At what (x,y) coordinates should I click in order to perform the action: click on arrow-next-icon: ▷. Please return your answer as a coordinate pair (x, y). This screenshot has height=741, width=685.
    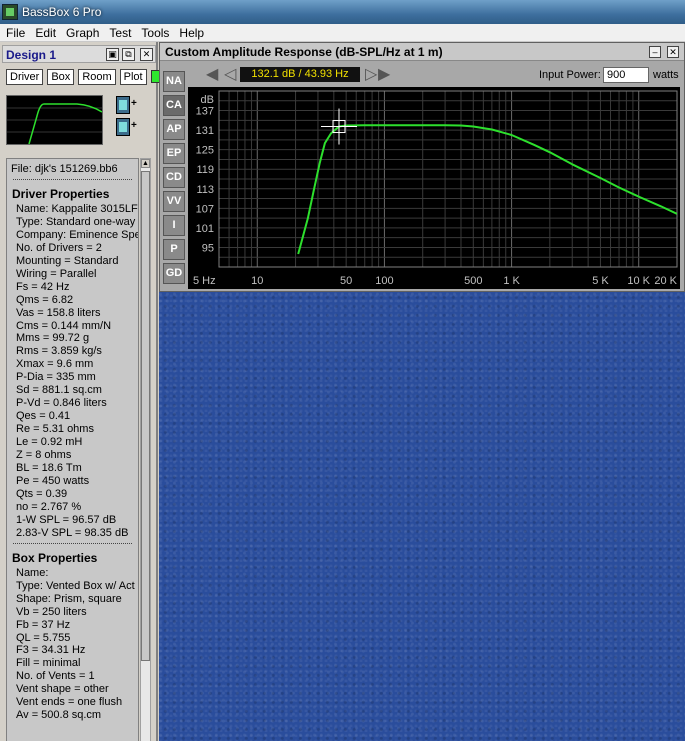
    Looking at the image, I should click on (371, 75).